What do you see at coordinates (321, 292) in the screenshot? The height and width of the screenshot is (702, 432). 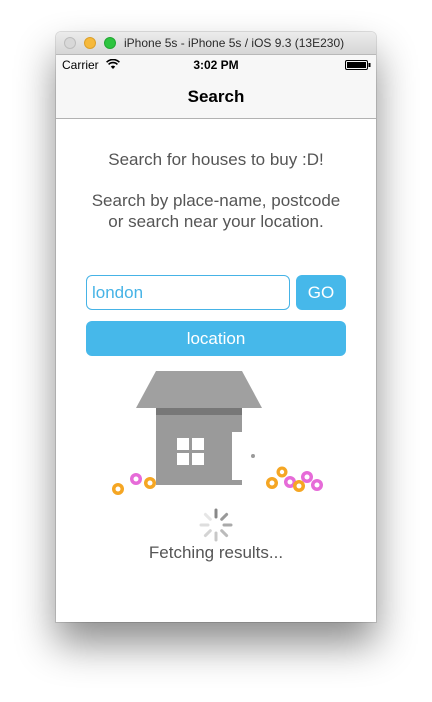 I see `go-button: GO` at bounding box center [321, 292].